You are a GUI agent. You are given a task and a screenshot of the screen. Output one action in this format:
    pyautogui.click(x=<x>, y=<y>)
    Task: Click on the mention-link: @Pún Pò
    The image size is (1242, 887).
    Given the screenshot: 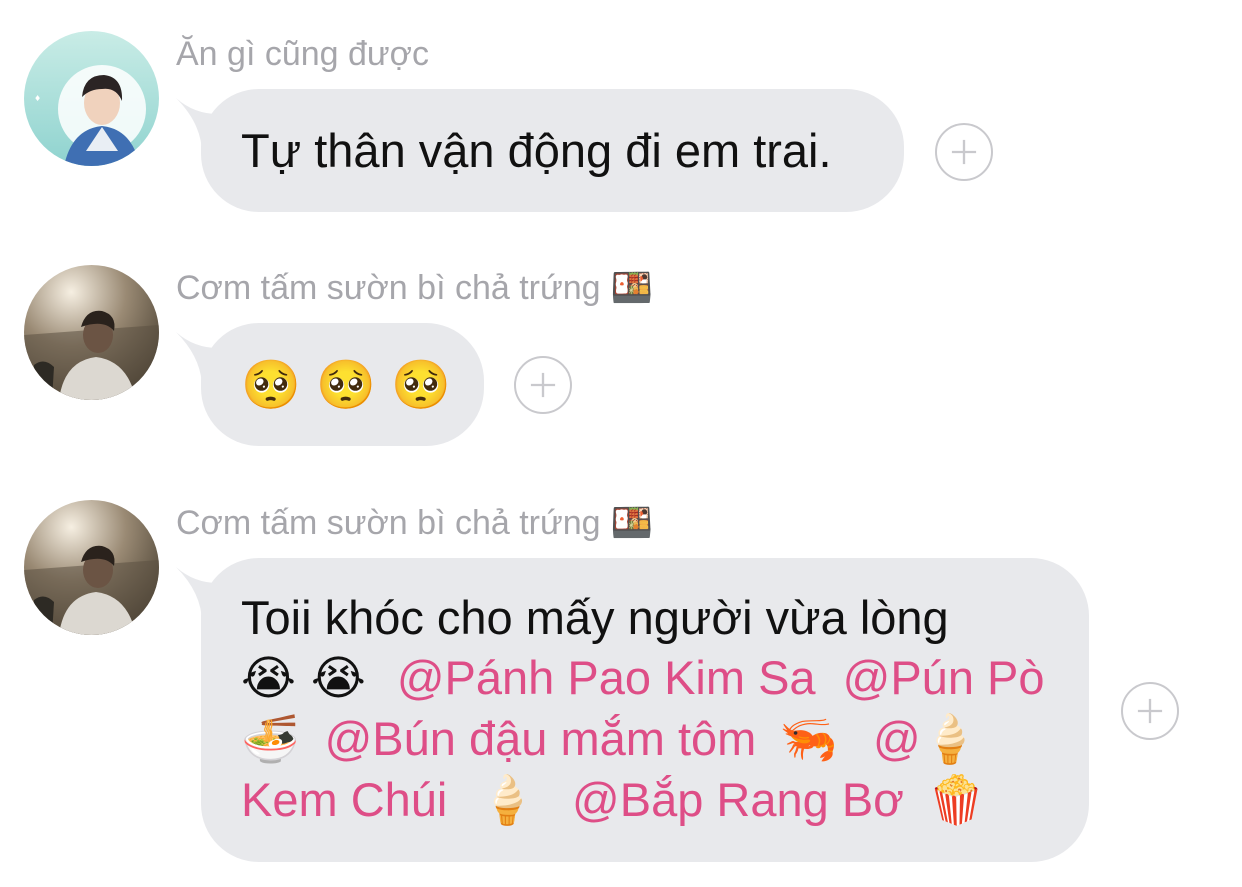 What is the action you would take?
    pyautogui.click(x=944, y=677)
    